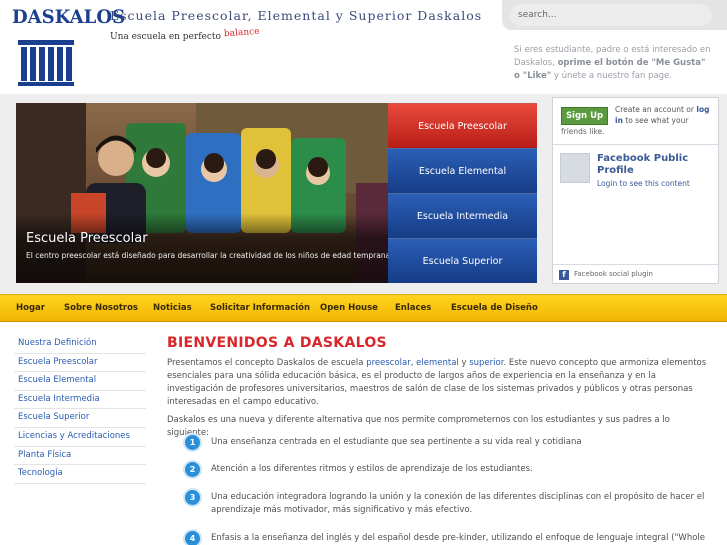 Image resolution: width=727 pixels, height=545 pixels. Describe the element at coordinates (80, 363) in the screenshot. I see `sidebar-item-escuela-preescolar: Escuela Preescolar` at that location.